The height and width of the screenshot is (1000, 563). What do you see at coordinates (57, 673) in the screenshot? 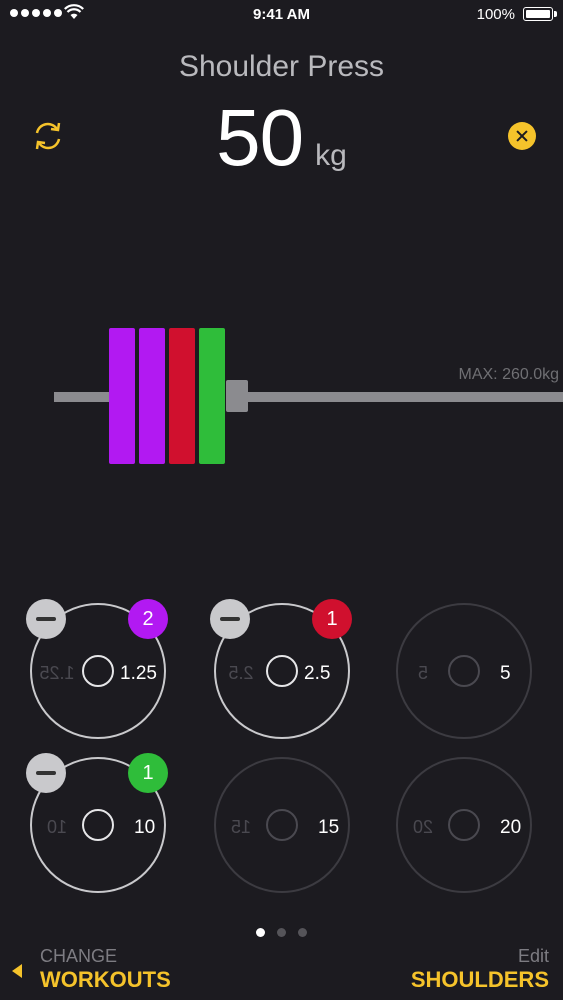
I see `plate-mirror-label: 1.25` at bounding box center [57, 673].